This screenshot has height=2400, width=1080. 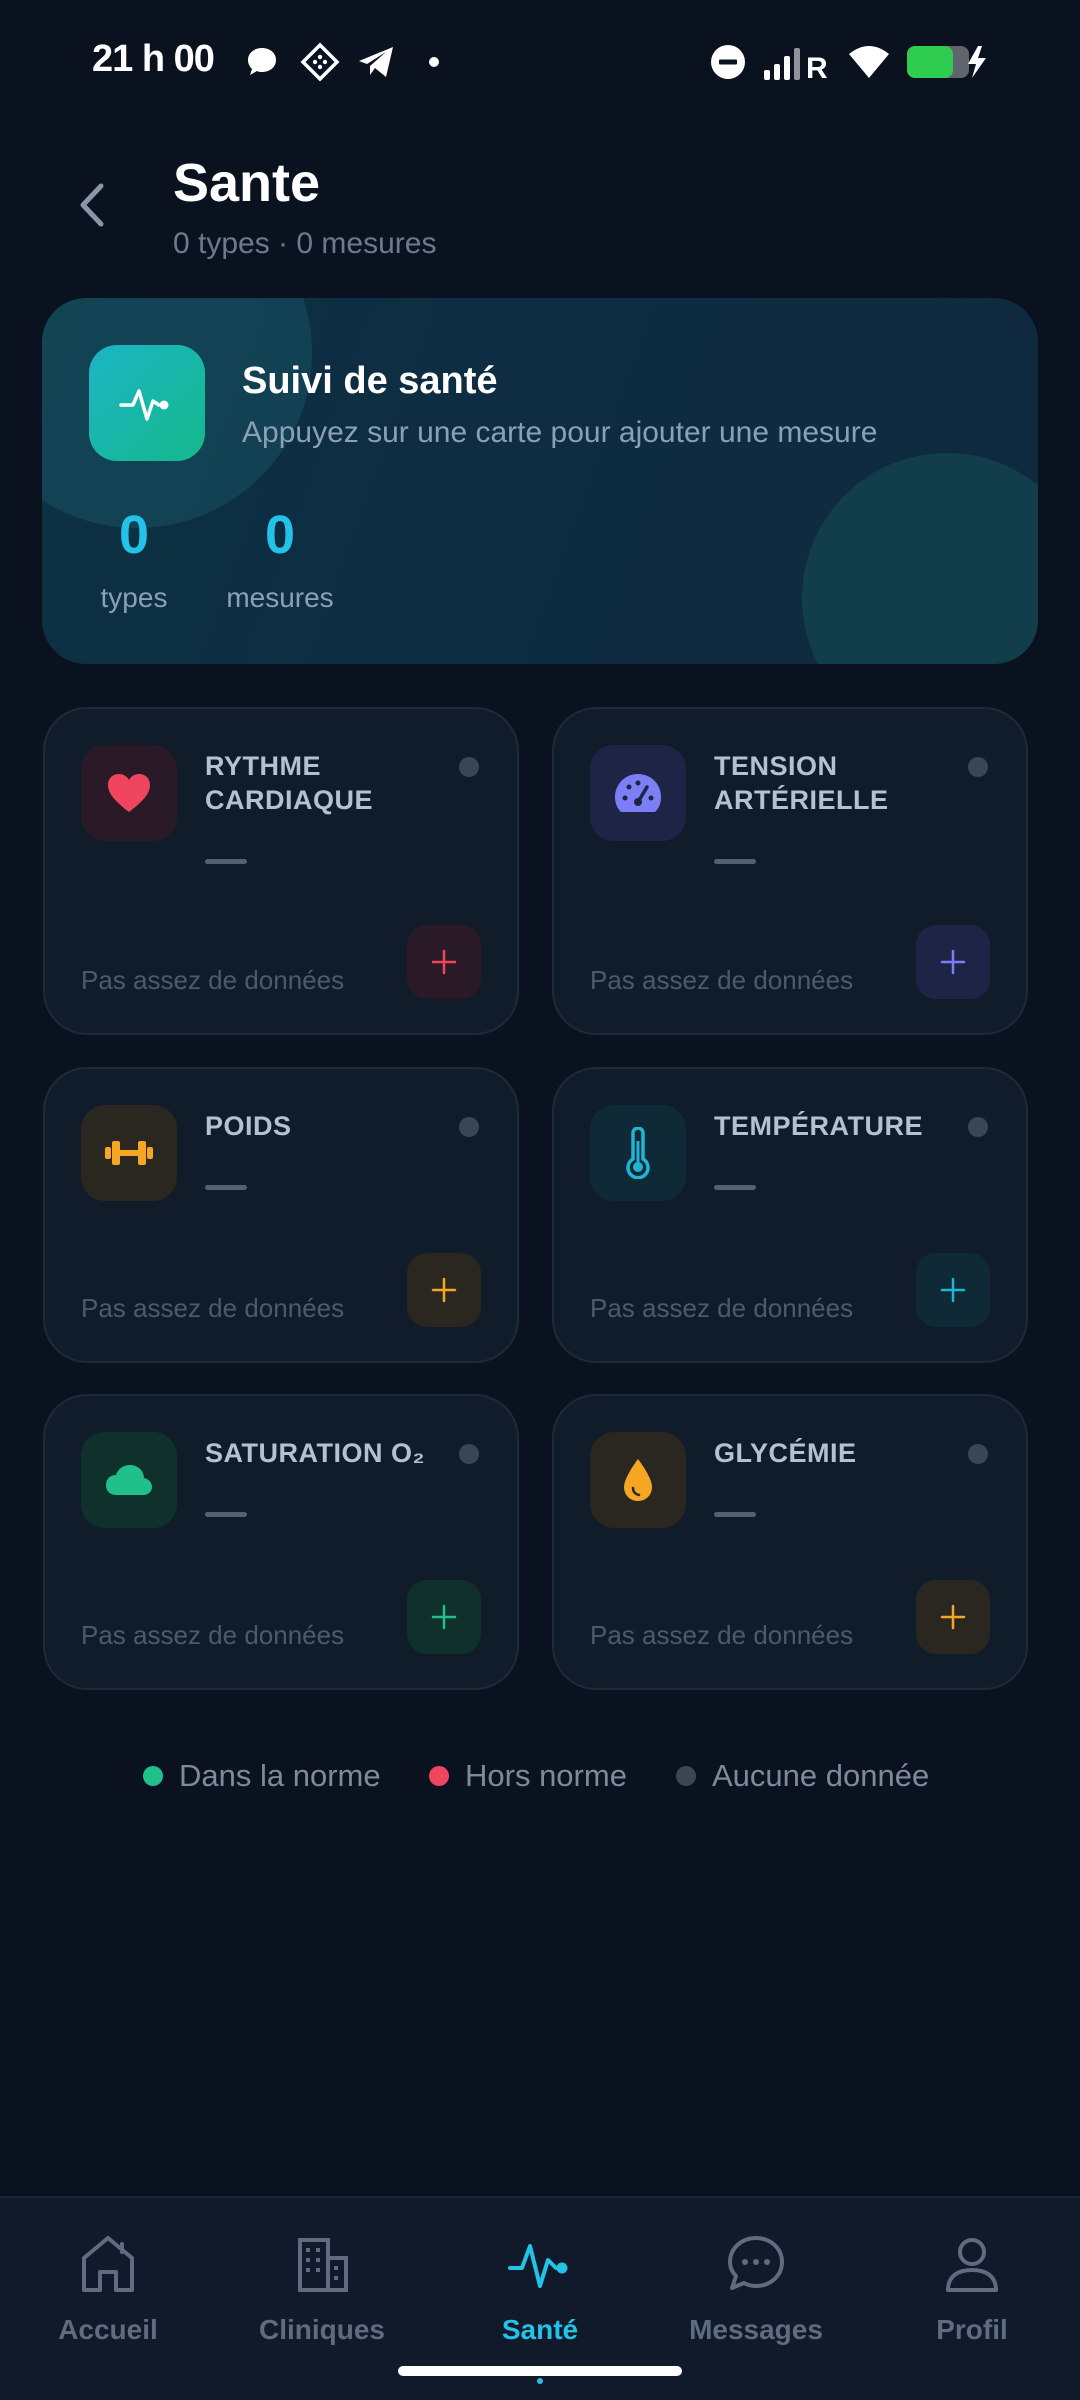 What do you see at coordinates (540, 2329) in the screenshot?
I see `nav-label: Santé` at bounding box center [540, 2329].